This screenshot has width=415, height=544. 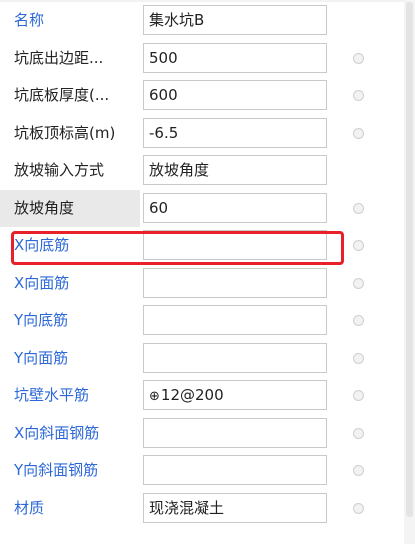 What do you see at coordinates (42, 282) in the screenshot?
I see `property-label-x-top-rebar: X向面筋` at bounding box center [42, 282].